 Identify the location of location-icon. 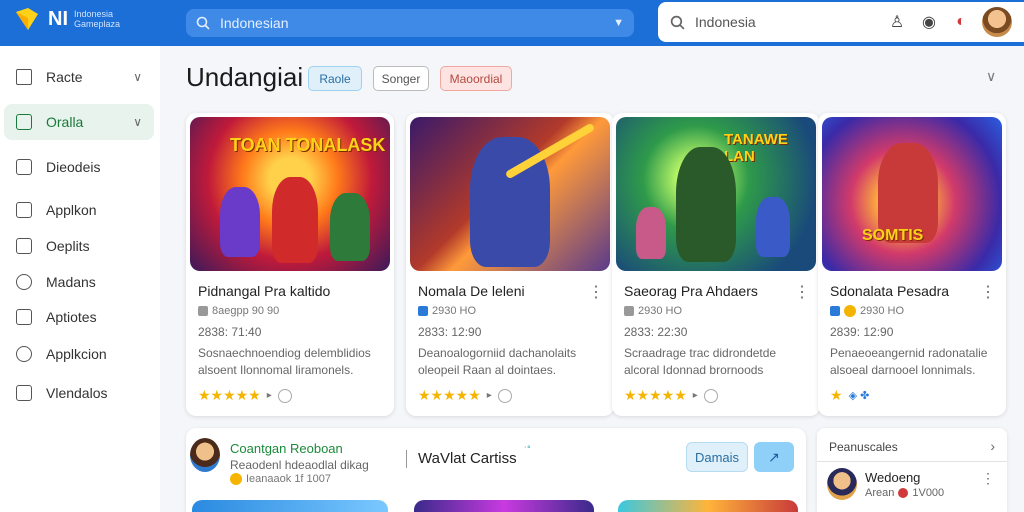
(24, 354).